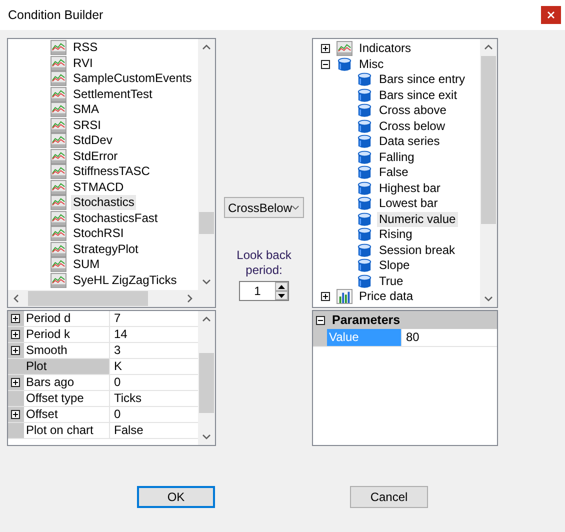 This screenshot has width=565, height=532. Describe the element at coordinates (67, 334) in the screenshot. I see `property-name: Period k` at that location.